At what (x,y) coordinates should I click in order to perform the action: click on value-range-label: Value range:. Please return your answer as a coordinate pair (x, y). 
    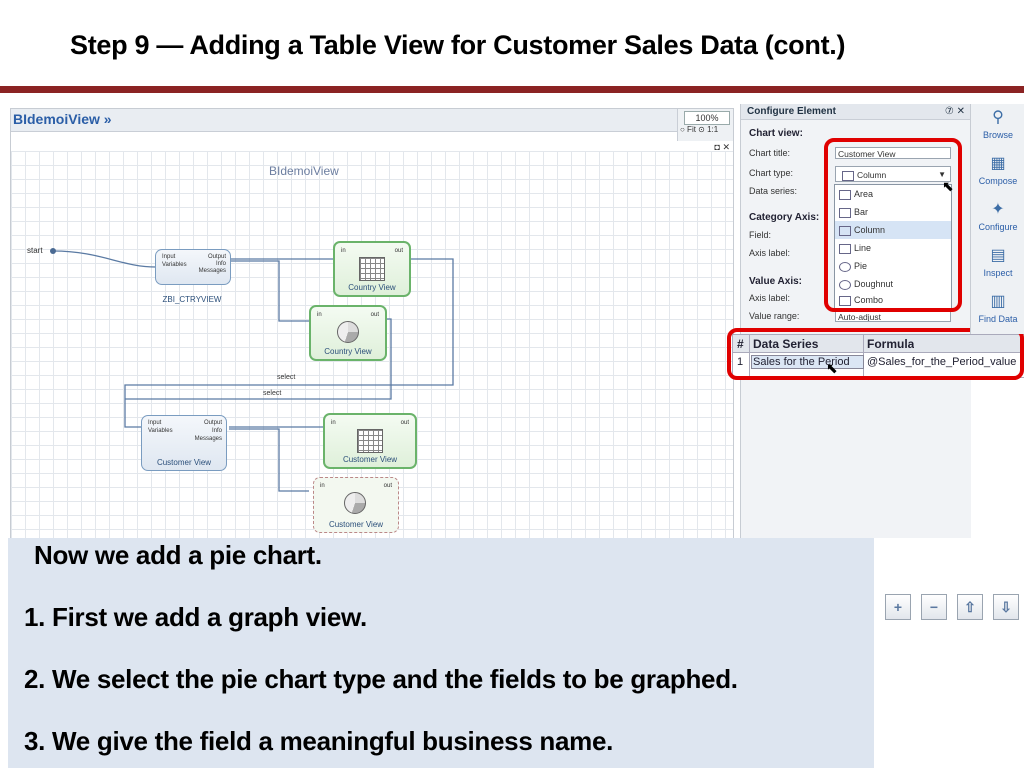
    Looking at the image, I should click on (774, 316).